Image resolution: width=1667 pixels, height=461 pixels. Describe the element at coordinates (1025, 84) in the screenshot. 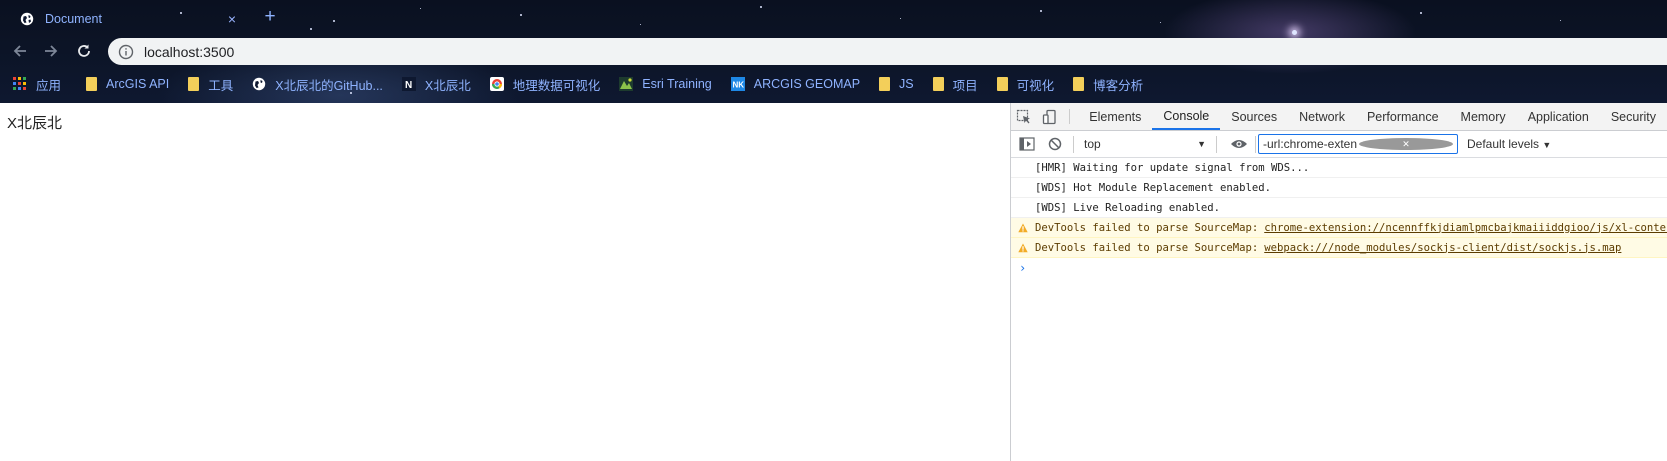

I see `bookmark-folder-visualization: 可视化` at that location.